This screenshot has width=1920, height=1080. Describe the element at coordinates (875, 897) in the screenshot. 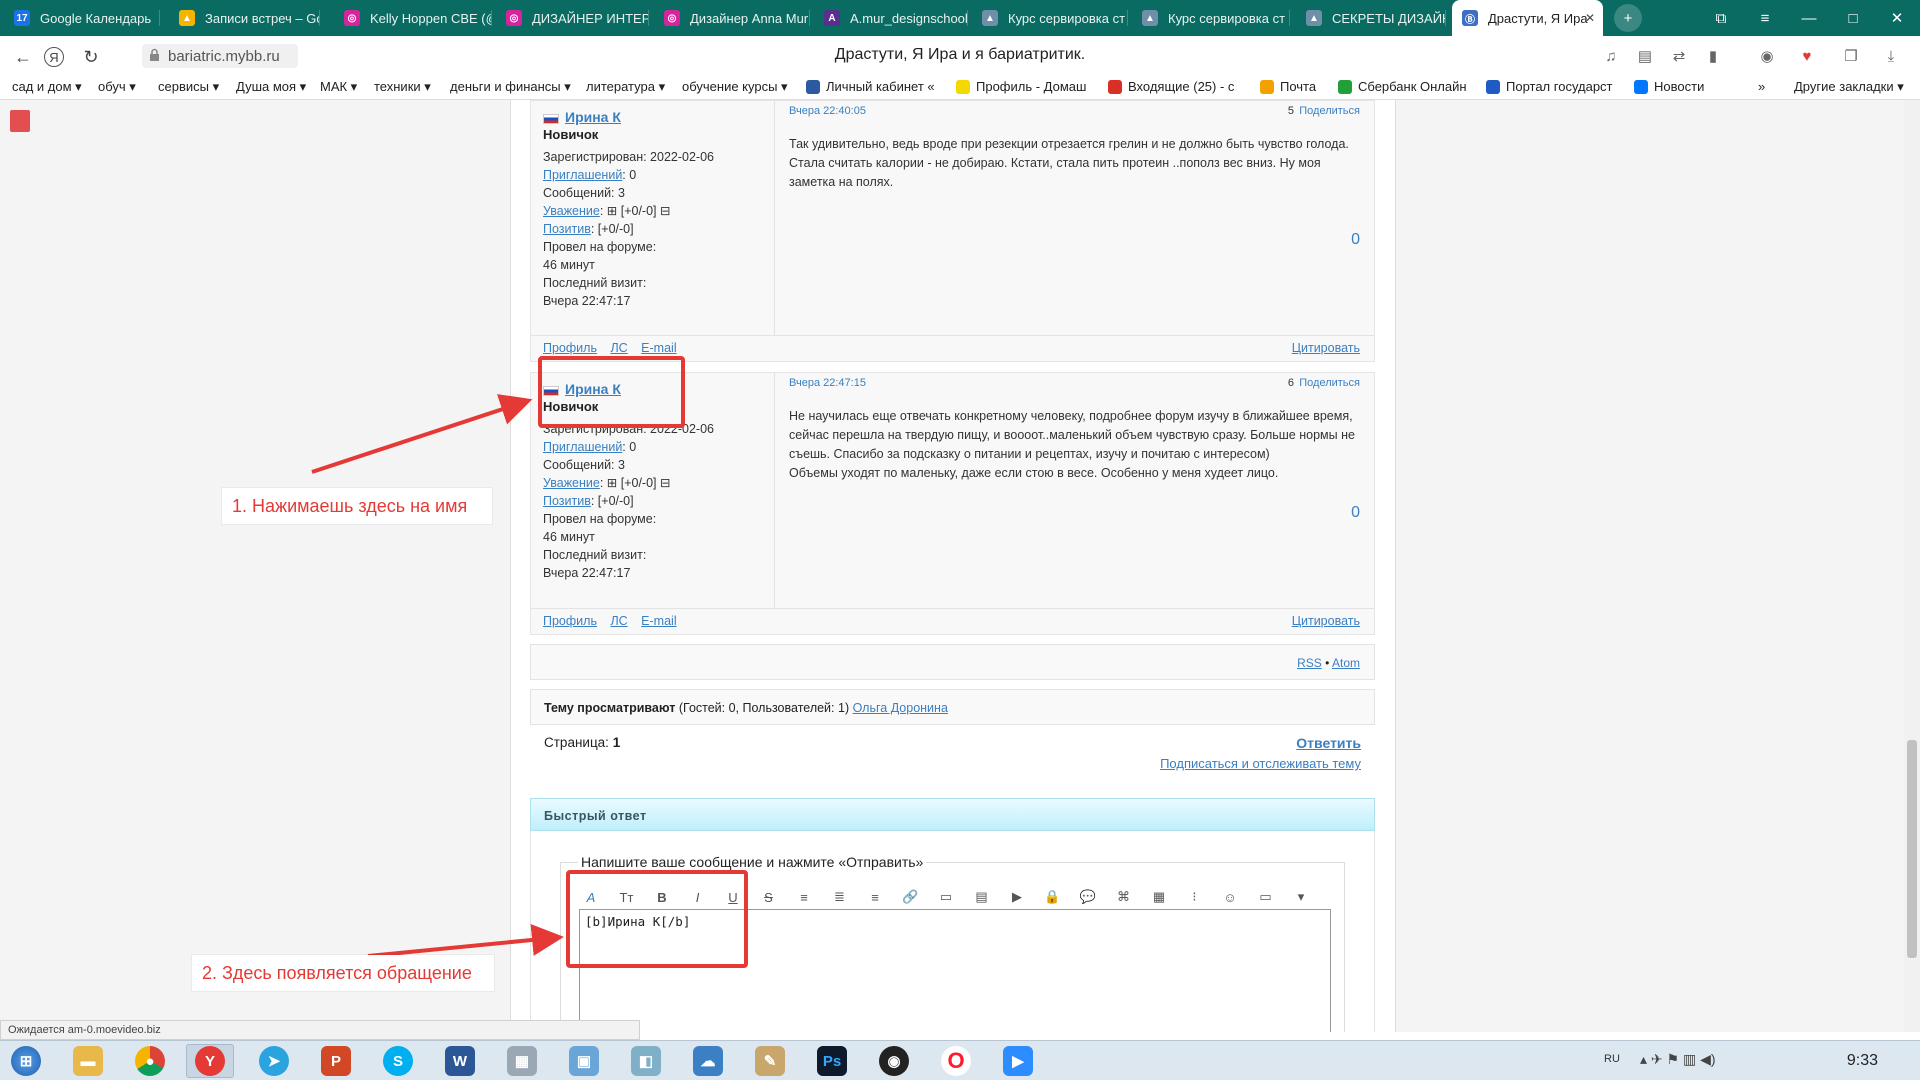

I see `align-right-icon: ≡` at that location.